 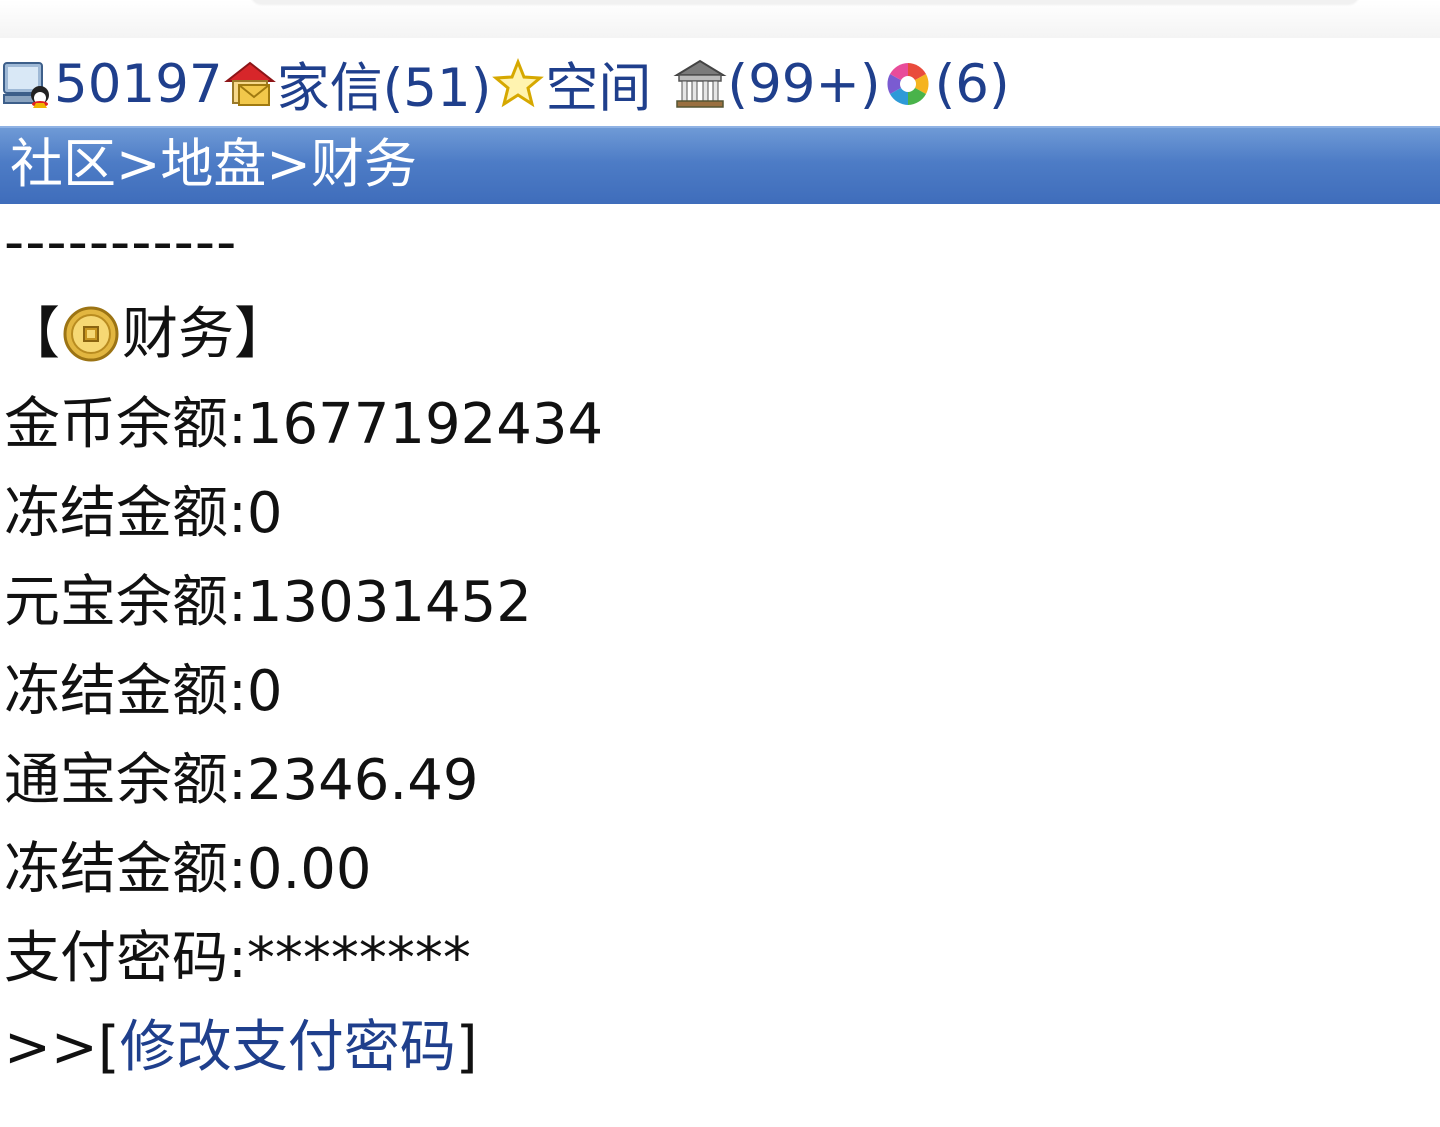 What do you see at coordinates (91, 334) in the screenshot?
I see `gold-coin-icon` at bounding box center [91, 334].